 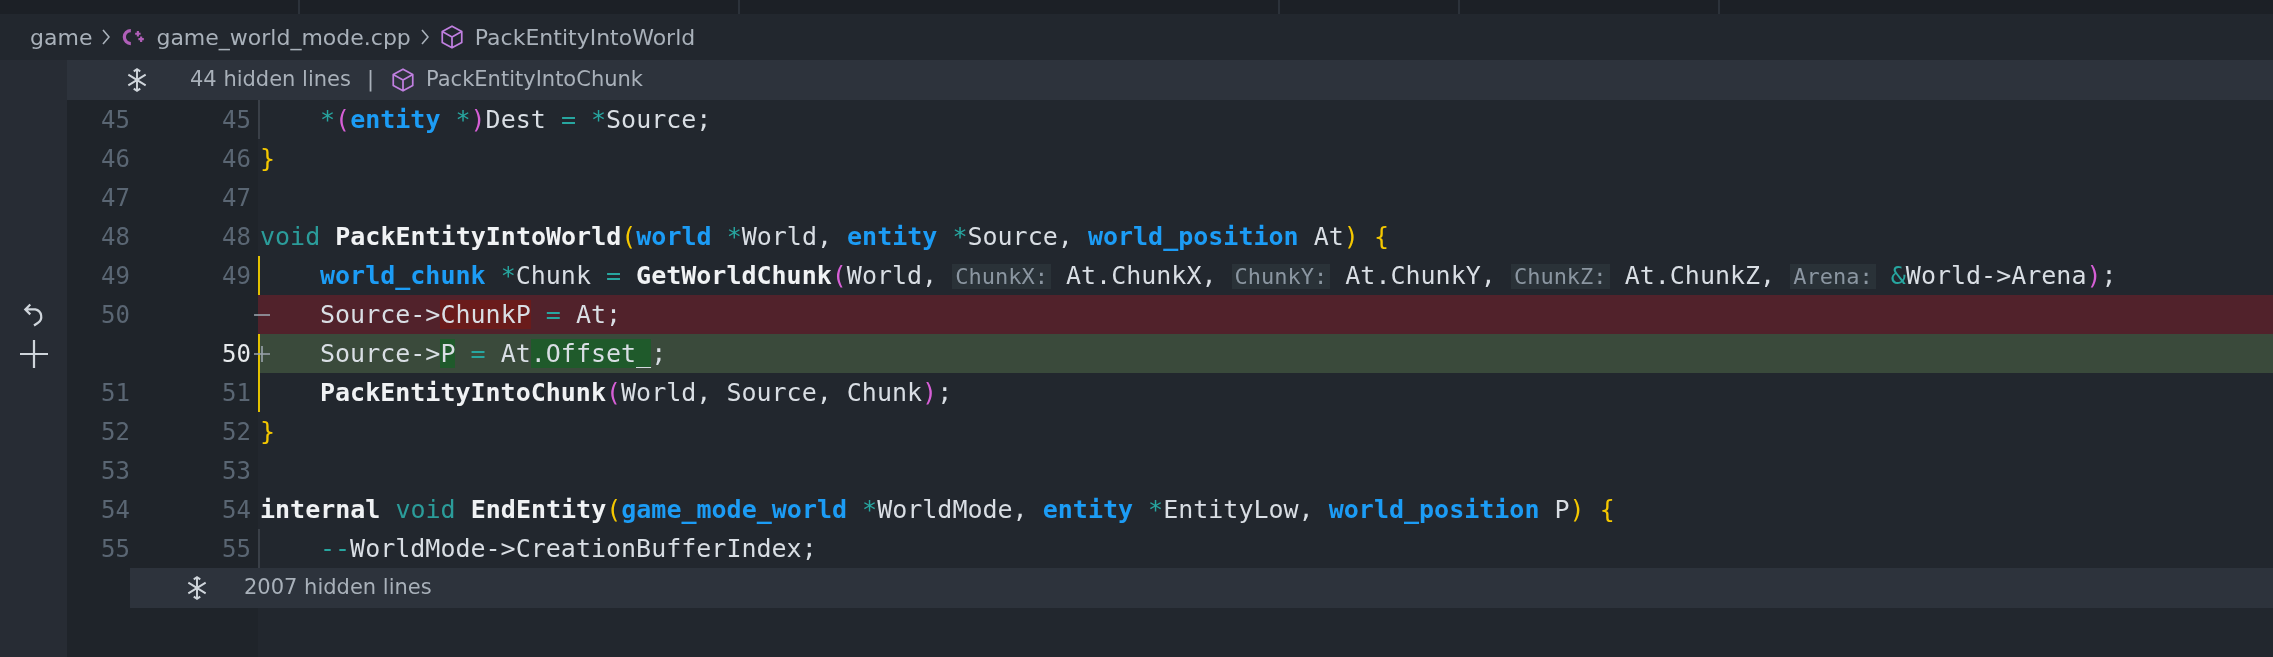 I want to click on breadcrumb-item: PackEntityIntoWorld, so click(x=585, y=37).